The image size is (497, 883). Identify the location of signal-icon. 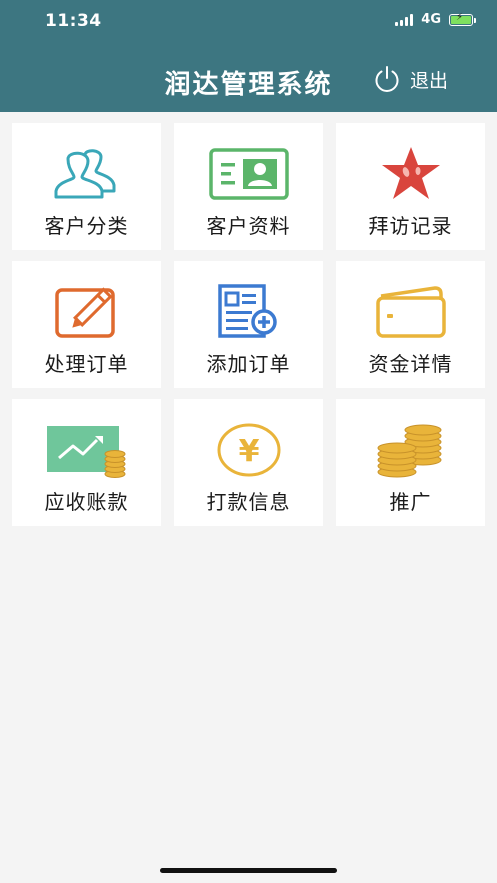
(404, 19).